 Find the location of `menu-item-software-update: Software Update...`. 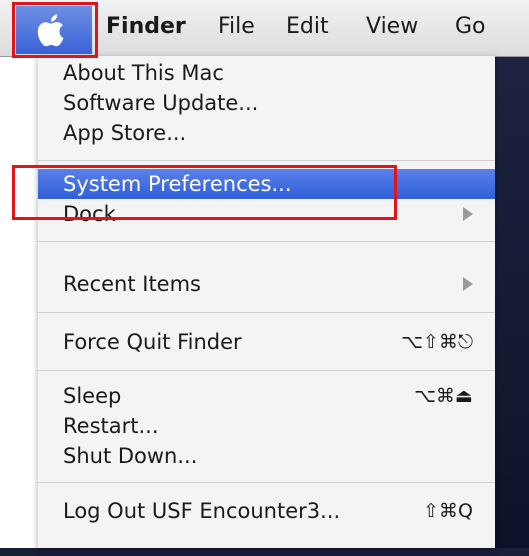

menu-item-software-update: Software Update... is located at coordinates (266, 103).